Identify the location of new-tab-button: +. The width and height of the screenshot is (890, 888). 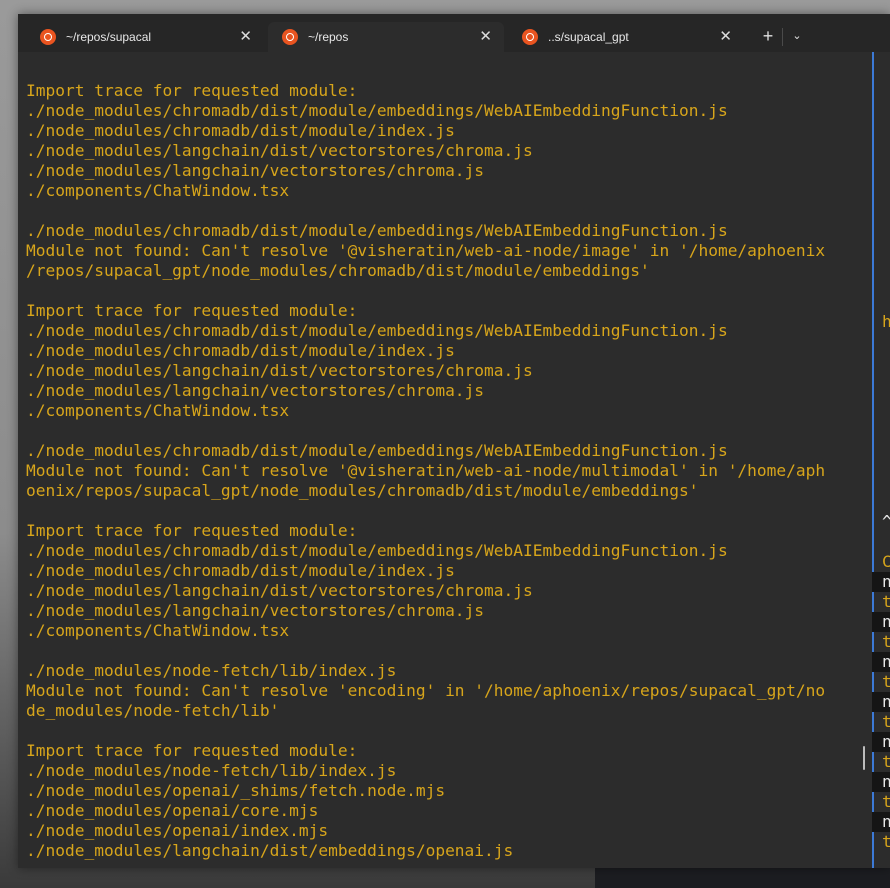
(768, 36).